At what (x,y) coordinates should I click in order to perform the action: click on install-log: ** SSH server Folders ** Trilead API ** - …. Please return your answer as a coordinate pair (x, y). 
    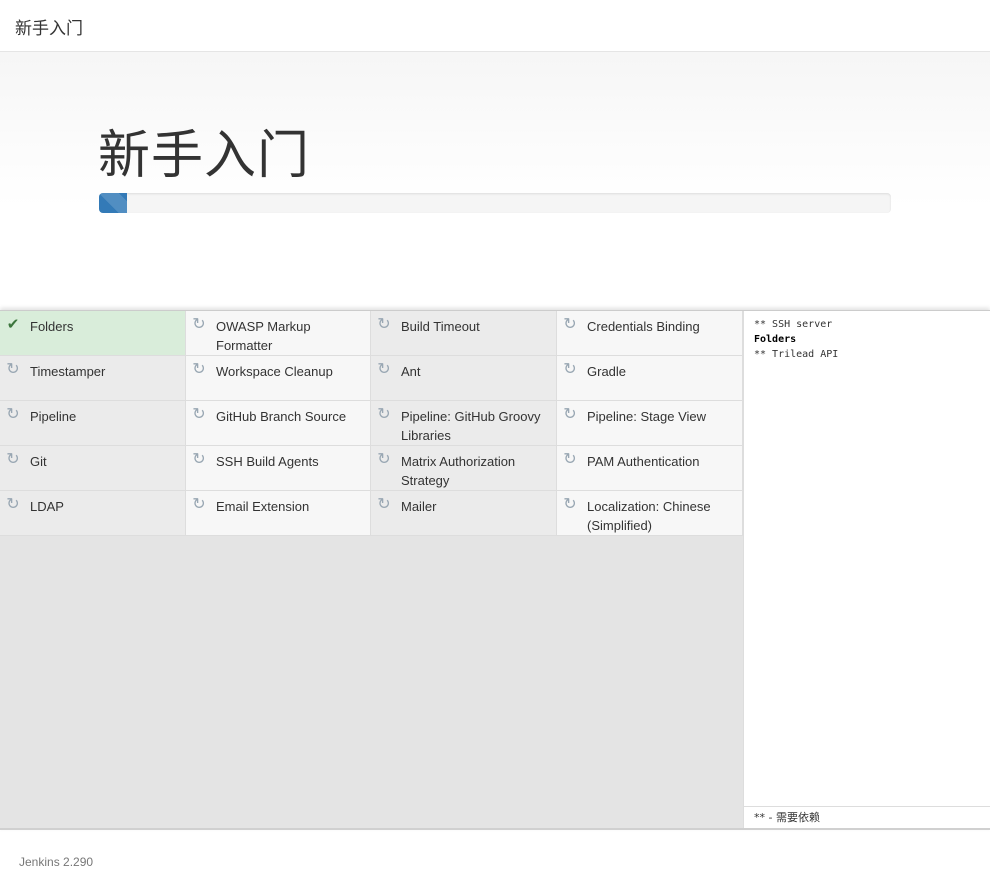
    Looking at the image, I should click on (866, 569).